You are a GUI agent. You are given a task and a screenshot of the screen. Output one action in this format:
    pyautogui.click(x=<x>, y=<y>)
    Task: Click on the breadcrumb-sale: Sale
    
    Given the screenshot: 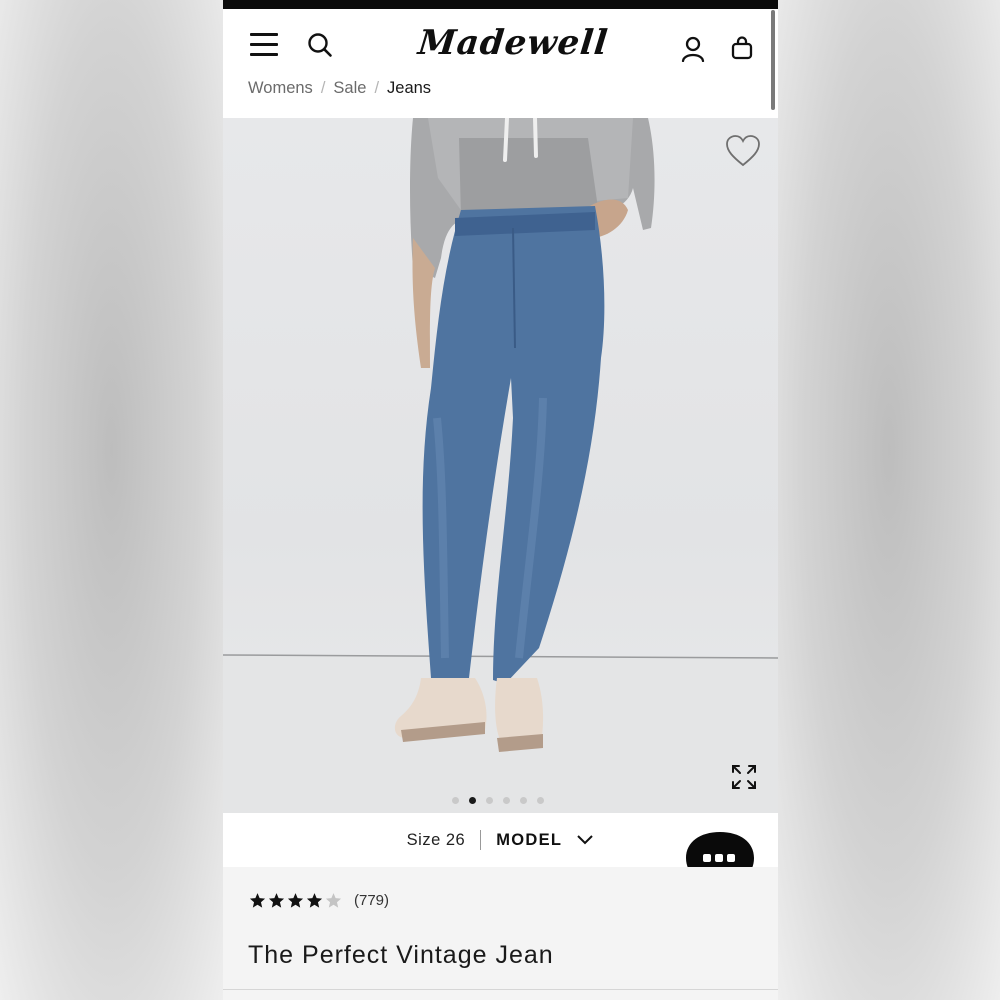 What is the action you would take?
    pyautogui.click(x=349, y=88)
    